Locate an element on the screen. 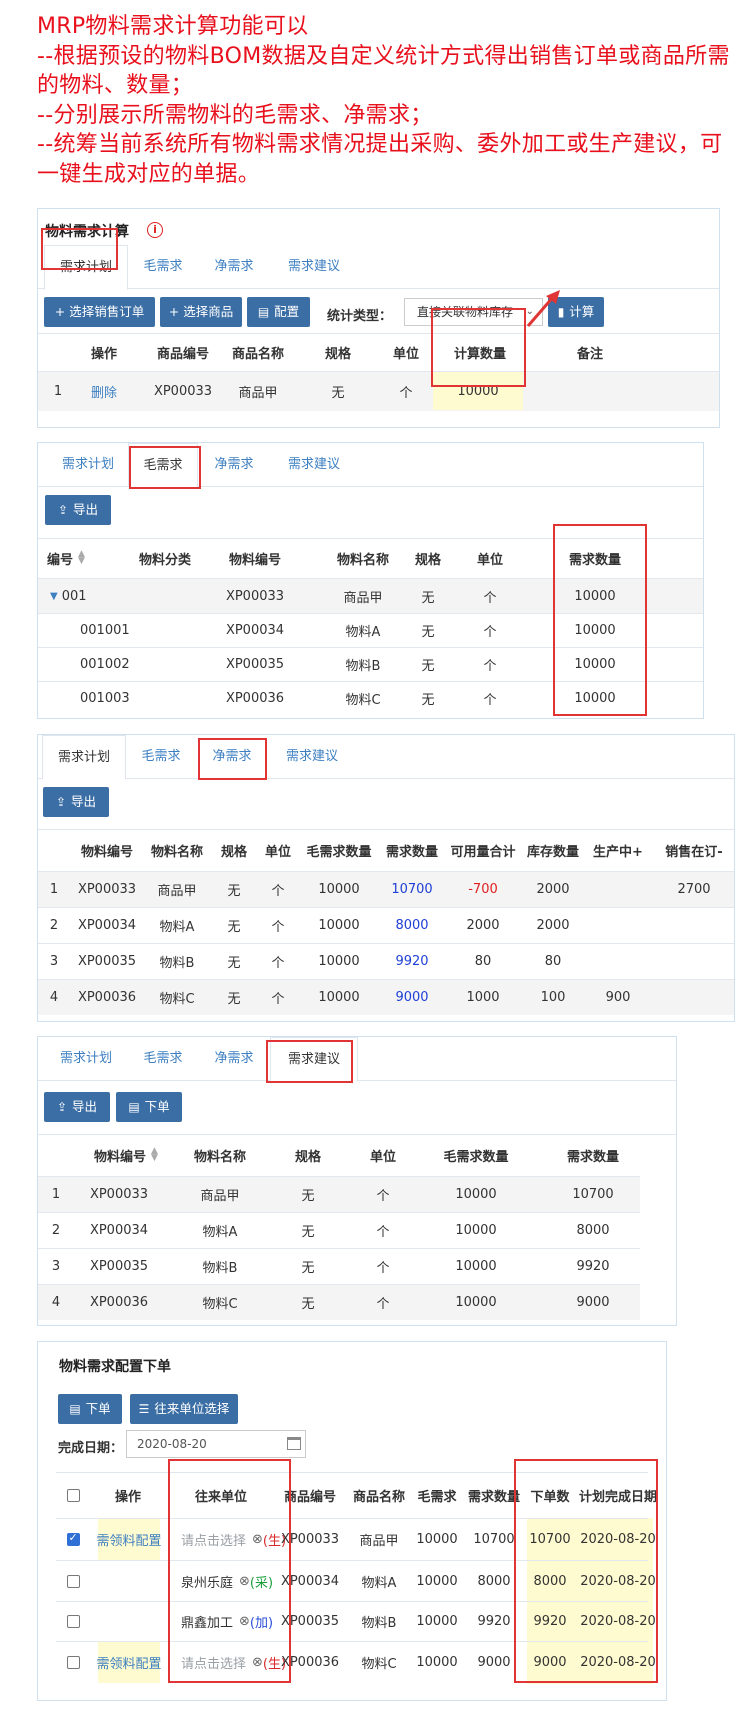 This screenshot has width=750, height=1711. tree-code: ▼ 001 is located at coordinates (85, 596).